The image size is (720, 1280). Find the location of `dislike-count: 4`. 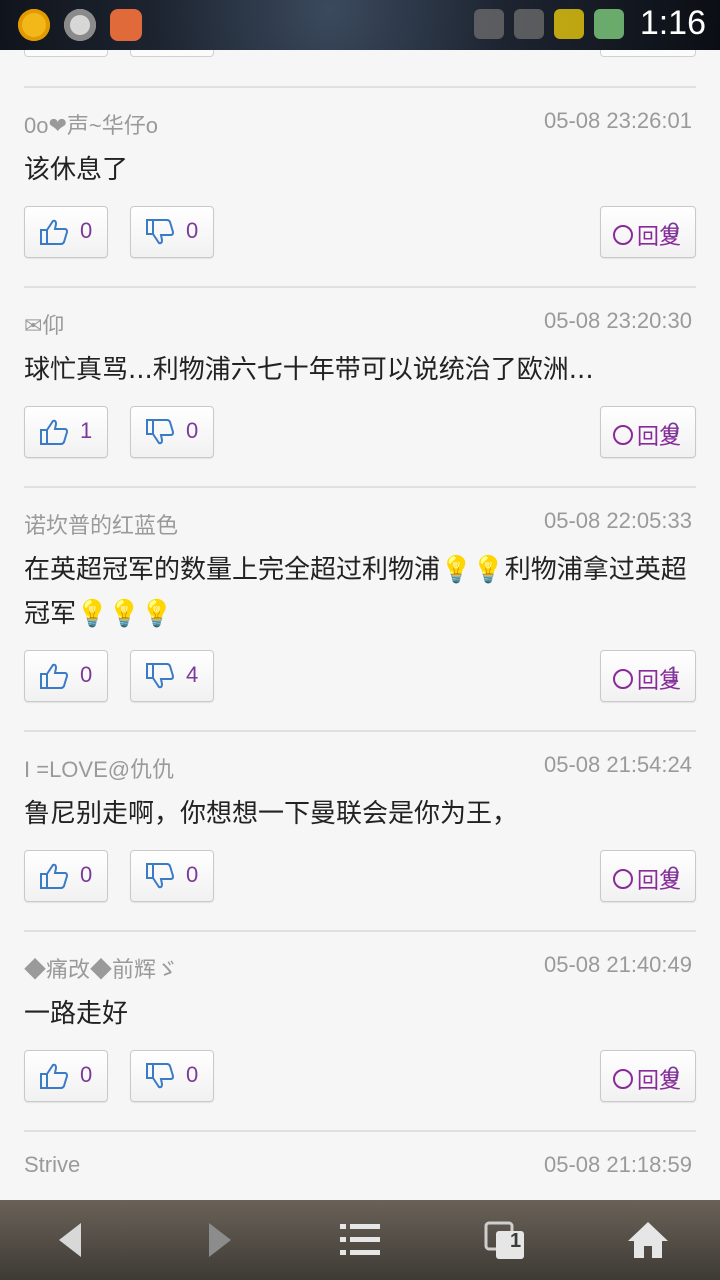

dislike-count: 4 is located at coordinates (192, 674).